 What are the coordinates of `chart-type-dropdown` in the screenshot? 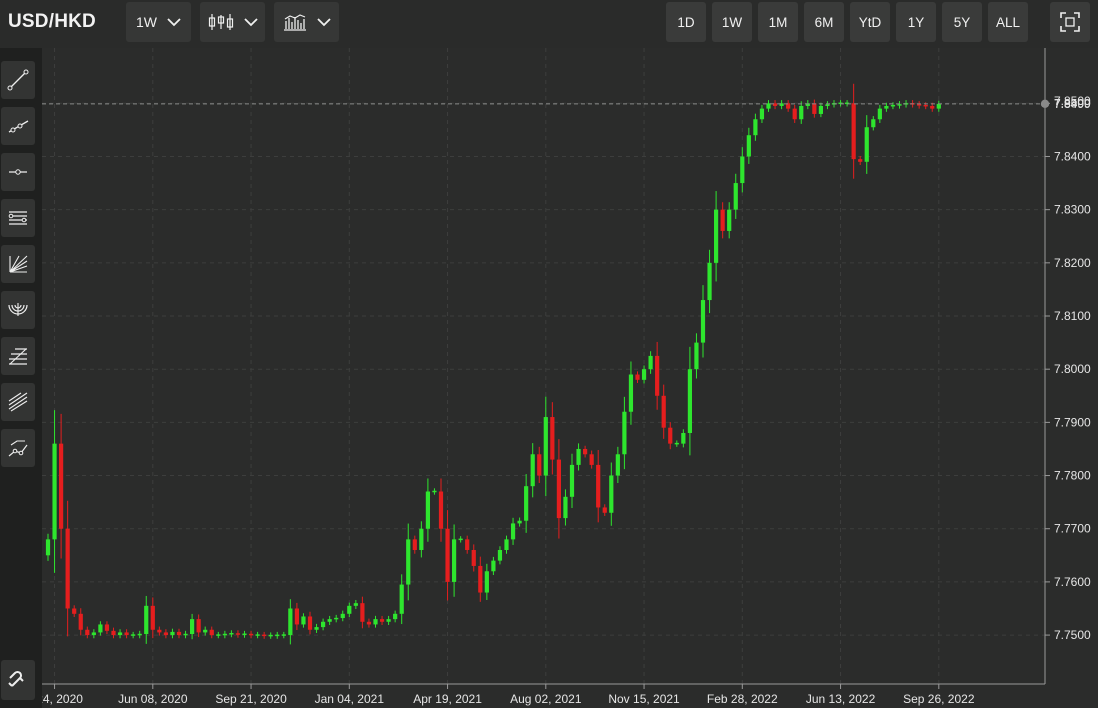 It's located at (232, 22).